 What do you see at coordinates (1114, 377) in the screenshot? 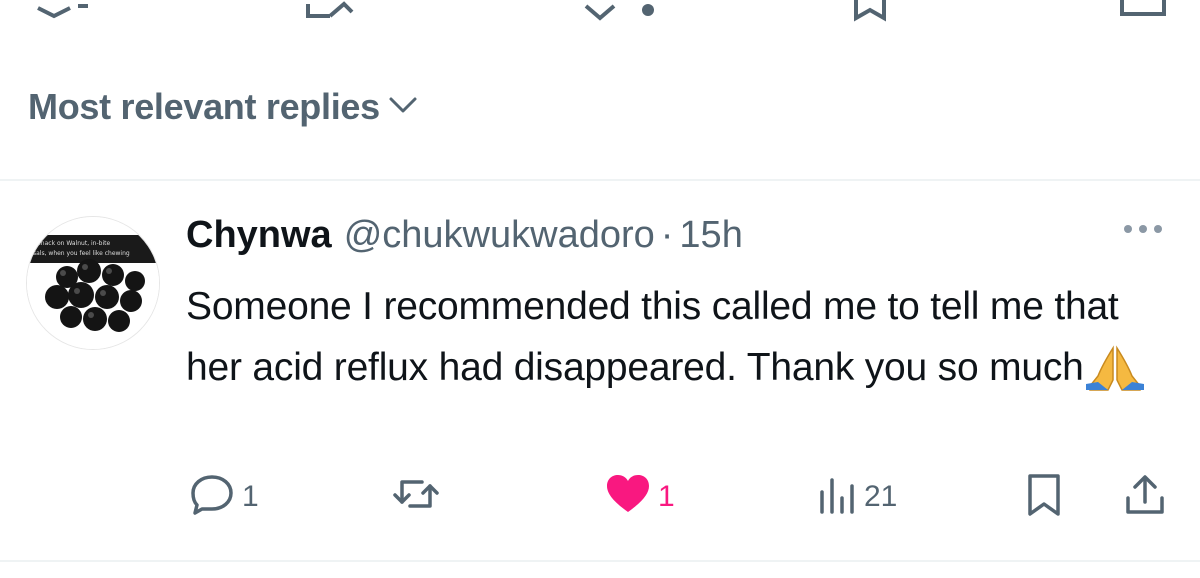
I see `folded-hands-emoji-icon` at bounding box center [1114, 377].